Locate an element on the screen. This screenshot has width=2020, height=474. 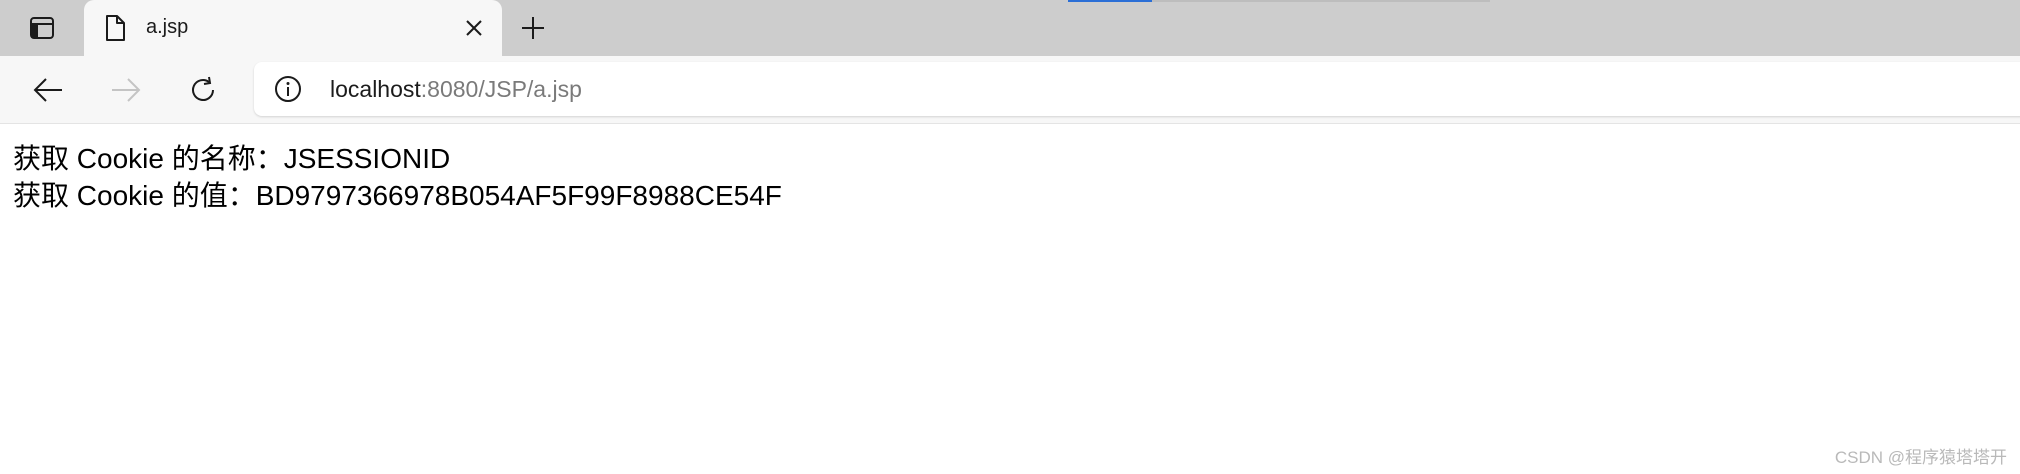
forward-button is located at coordinates (126, 90).